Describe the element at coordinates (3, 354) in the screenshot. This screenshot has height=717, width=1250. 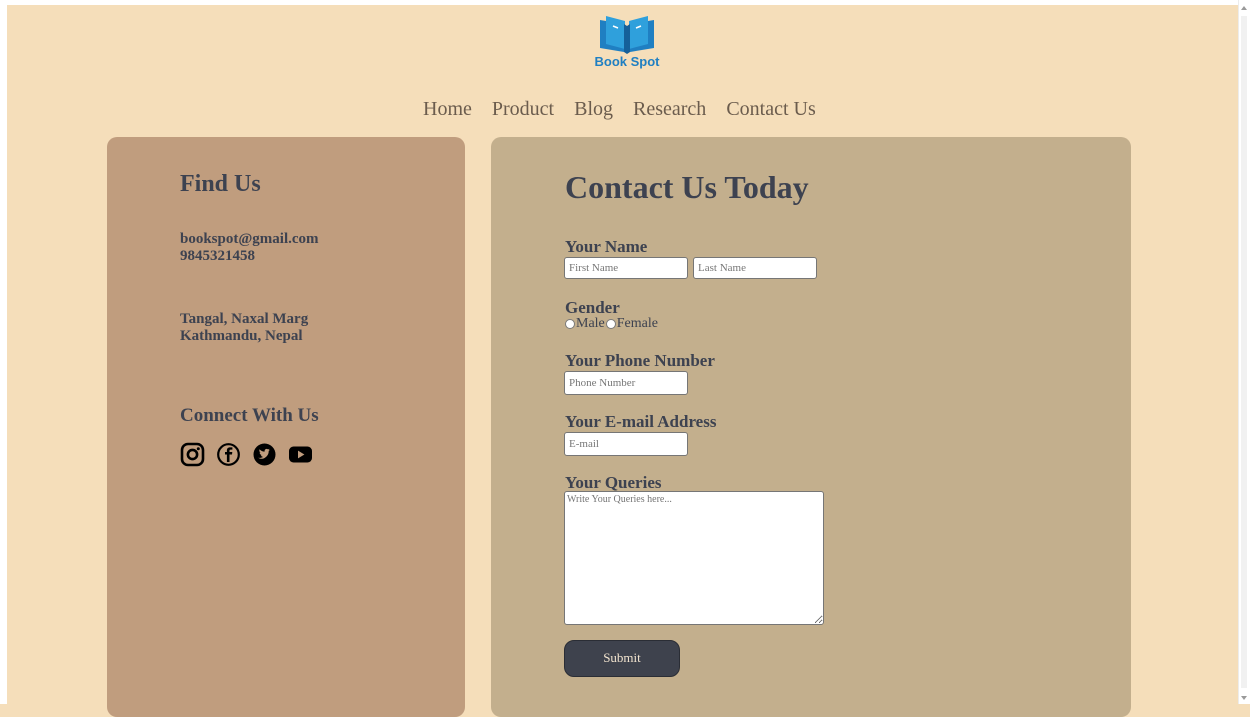
I see `window-left-edge` at that location.